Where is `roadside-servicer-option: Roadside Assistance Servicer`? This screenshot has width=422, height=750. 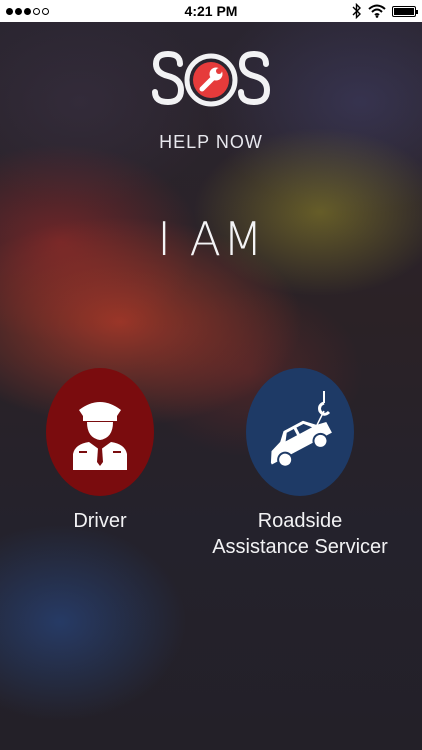 roadside-servicer-option: Roadside Assistance Servicer is located at coordinates (300, 464).